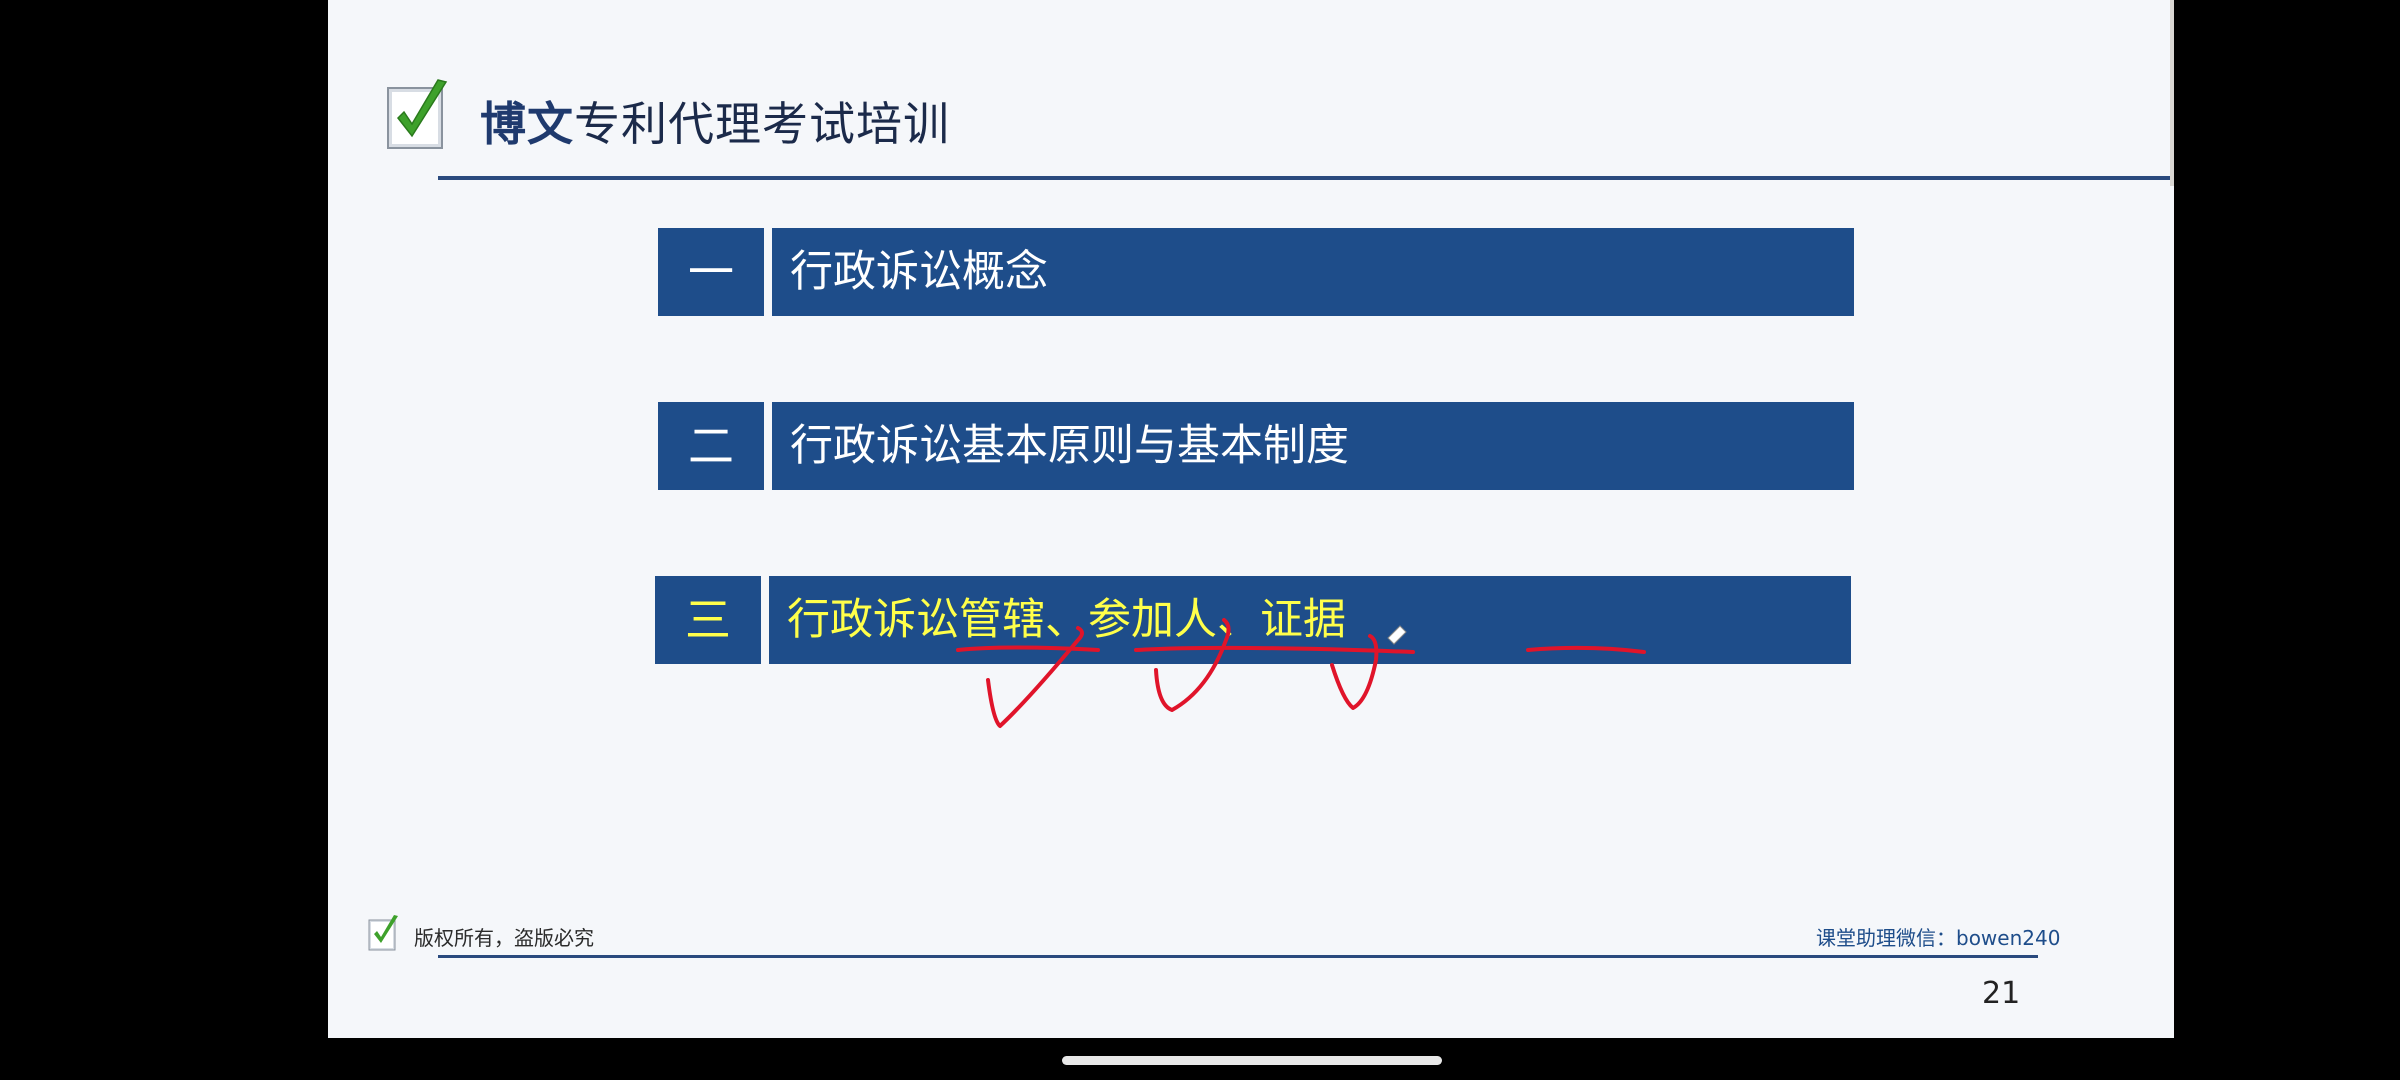 The image size is (2400, 1080). Describe the element at coordinates (1313, 272) in the screenshot. I see `outline-title: 行政诉讼概念` at that location.